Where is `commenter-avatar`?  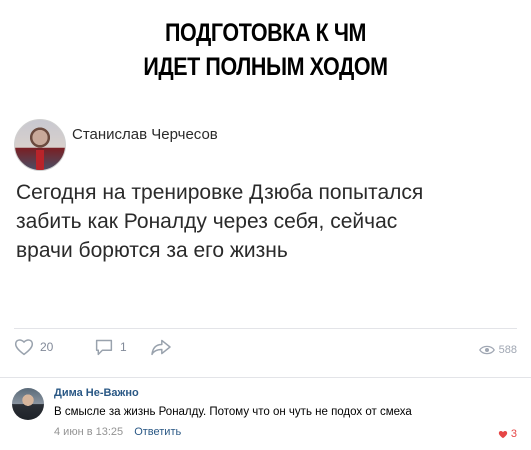
commenter-avatar is located at coordinates (28, 404).